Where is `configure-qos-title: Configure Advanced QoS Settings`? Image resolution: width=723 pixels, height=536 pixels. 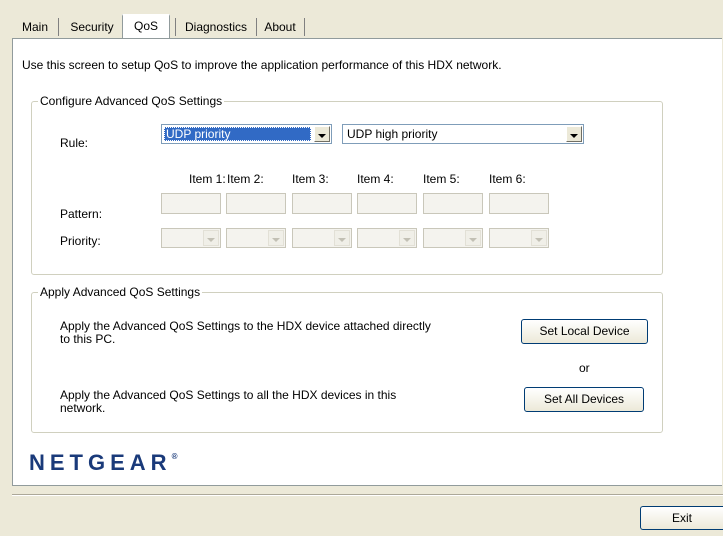 configure-qos-title: Configure Advanced QoS Settings is located at coordinates (131, 101).